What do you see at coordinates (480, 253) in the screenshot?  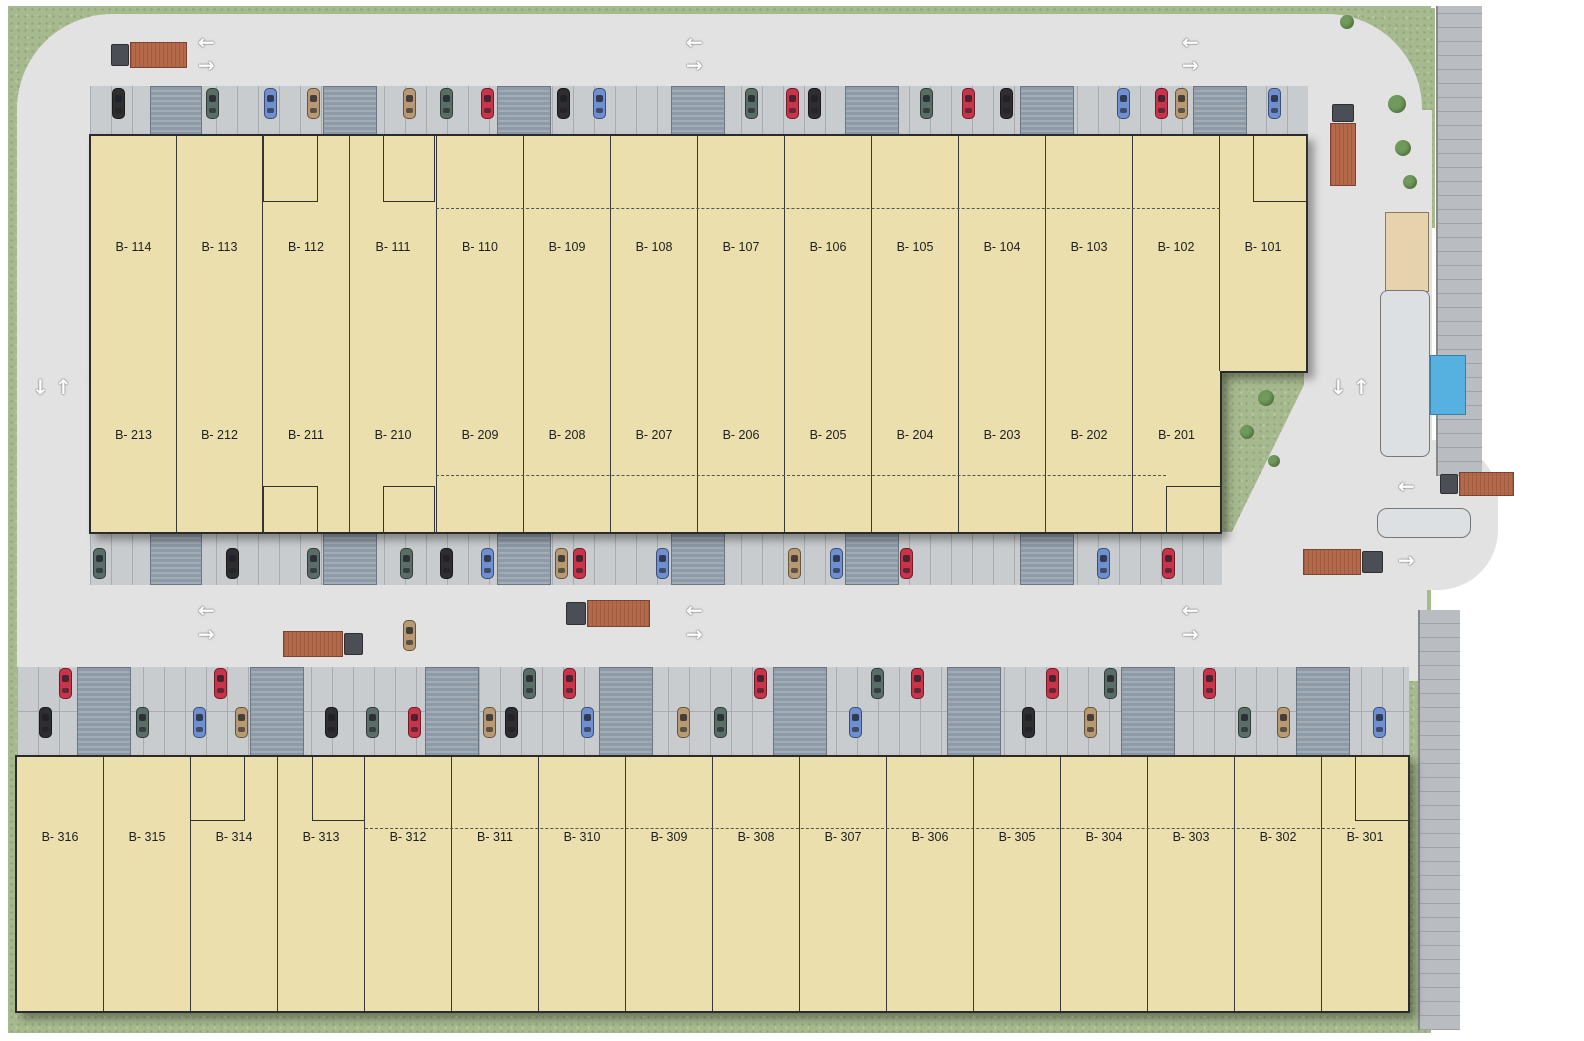 I see `warehouse-unit: B- 110` at bounding box center [480, 253].